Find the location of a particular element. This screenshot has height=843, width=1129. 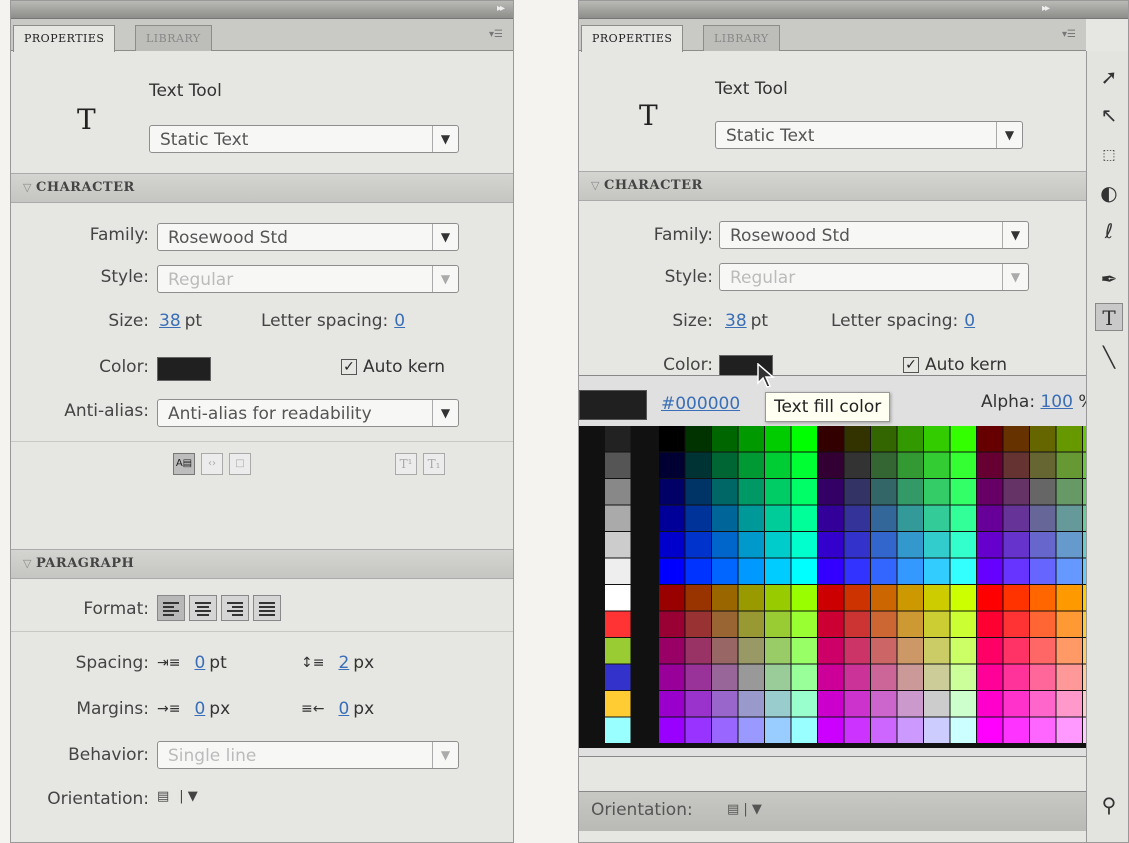

collapse-arrows-icon: ▸▸ is located at coordinates (1046, 8).